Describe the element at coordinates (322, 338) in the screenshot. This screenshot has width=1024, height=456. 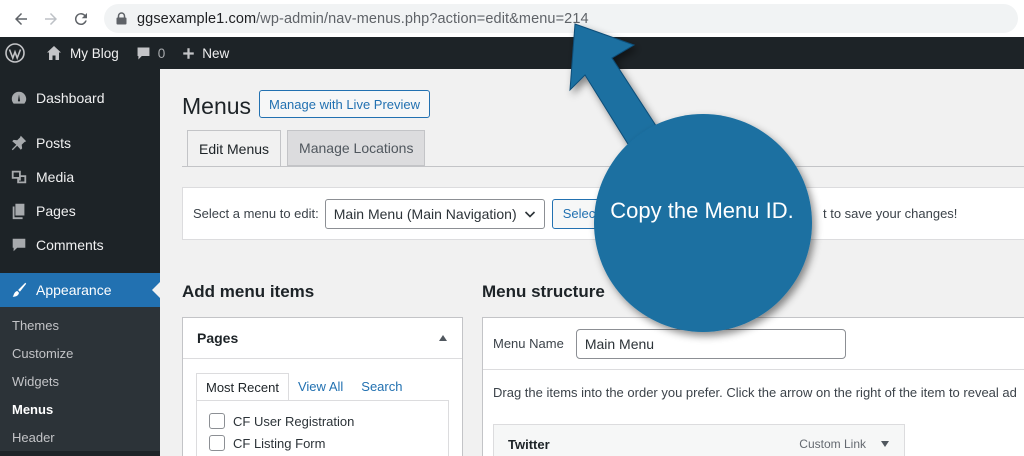
I see `pages-accordion-header: Pages` at that location.